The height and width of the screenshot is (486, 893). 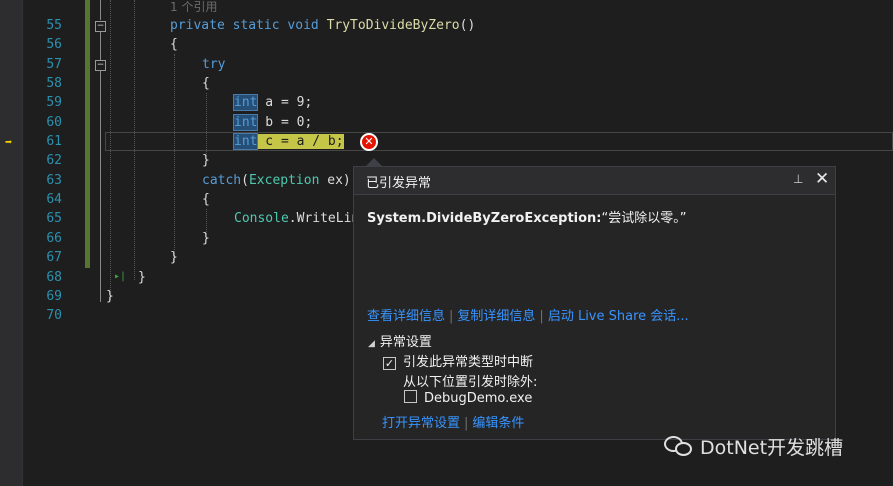 I want to click on code-line-69: }, so click(x=110, y=296).